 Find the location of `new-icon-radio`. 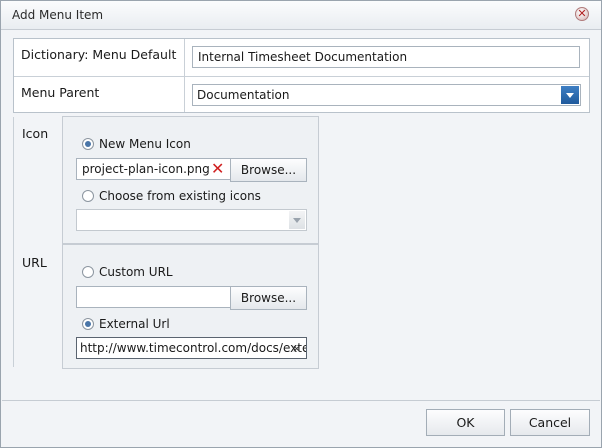

new-icon-radio is located at coordinates (88, 144).